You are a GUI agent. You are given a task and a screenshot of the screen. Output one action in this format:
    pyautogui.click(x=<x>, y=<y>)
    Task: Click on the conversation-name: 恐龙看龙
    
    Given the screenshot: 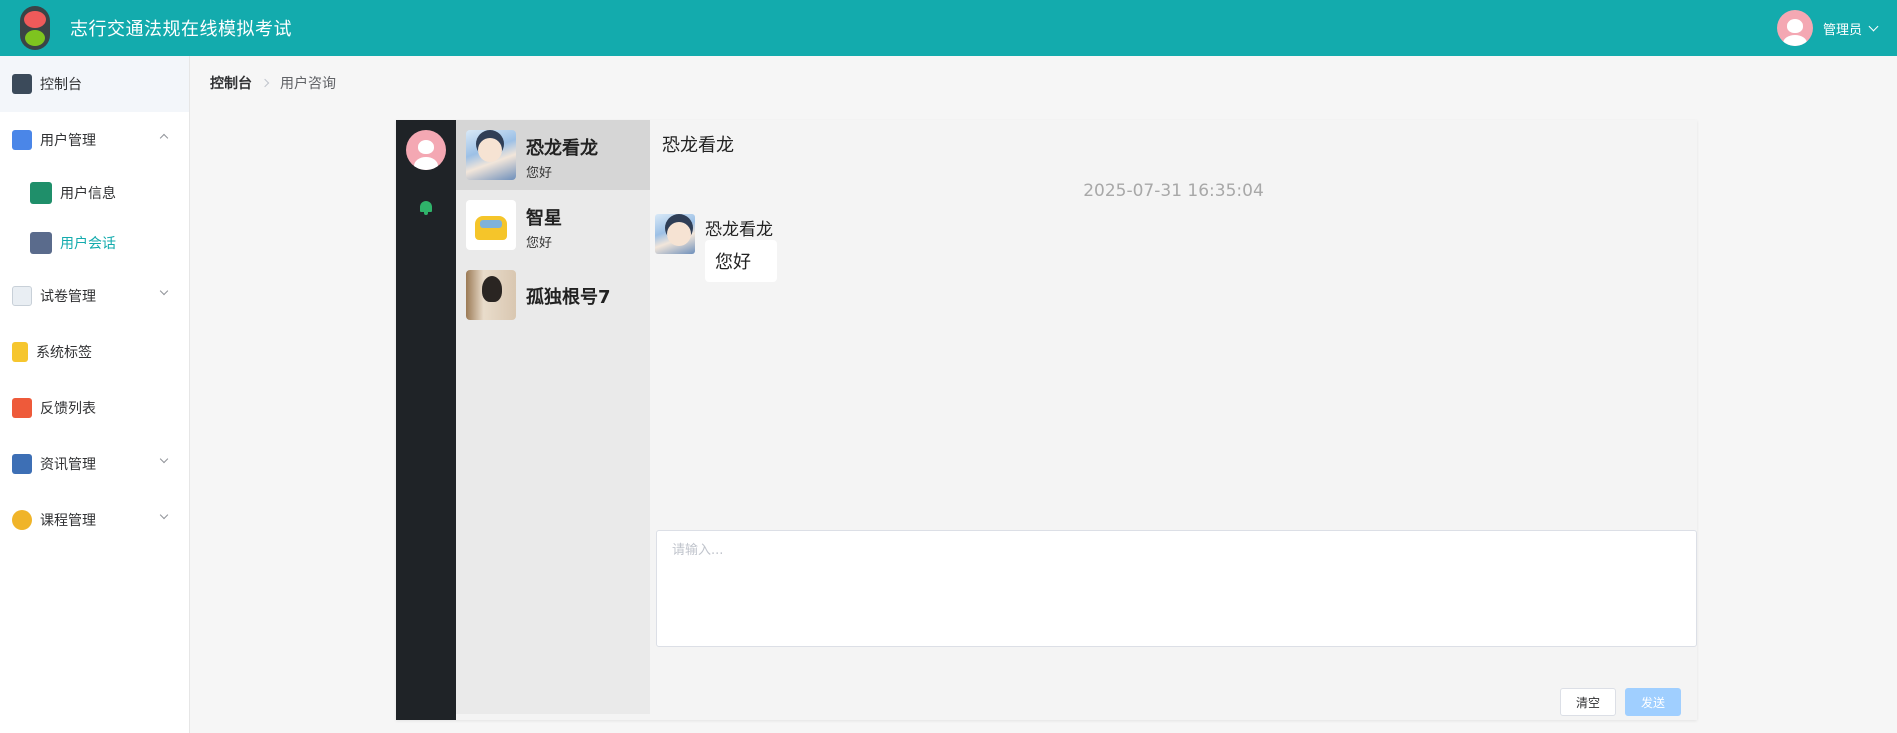 What is the action you would take?
    pyautogui.click(x=562, y=148)
    